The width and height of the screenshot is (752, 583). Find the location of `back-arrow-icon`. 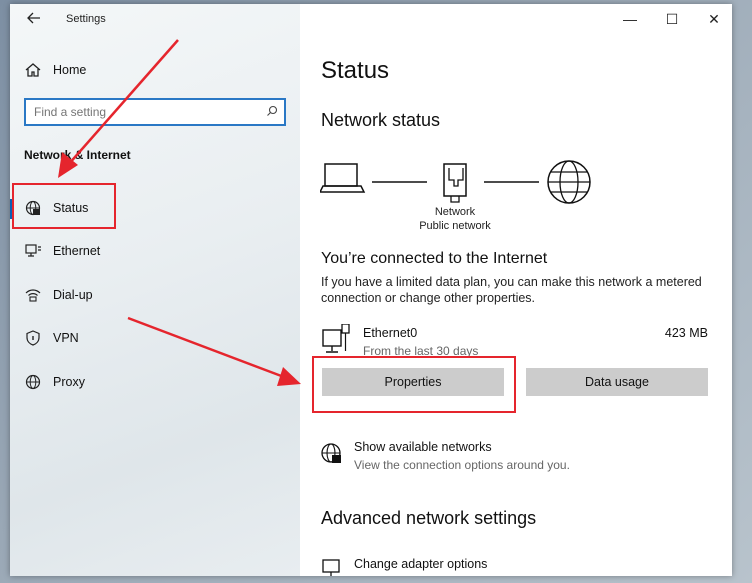

back-arrow-icon is located at coordinates (34, 20).